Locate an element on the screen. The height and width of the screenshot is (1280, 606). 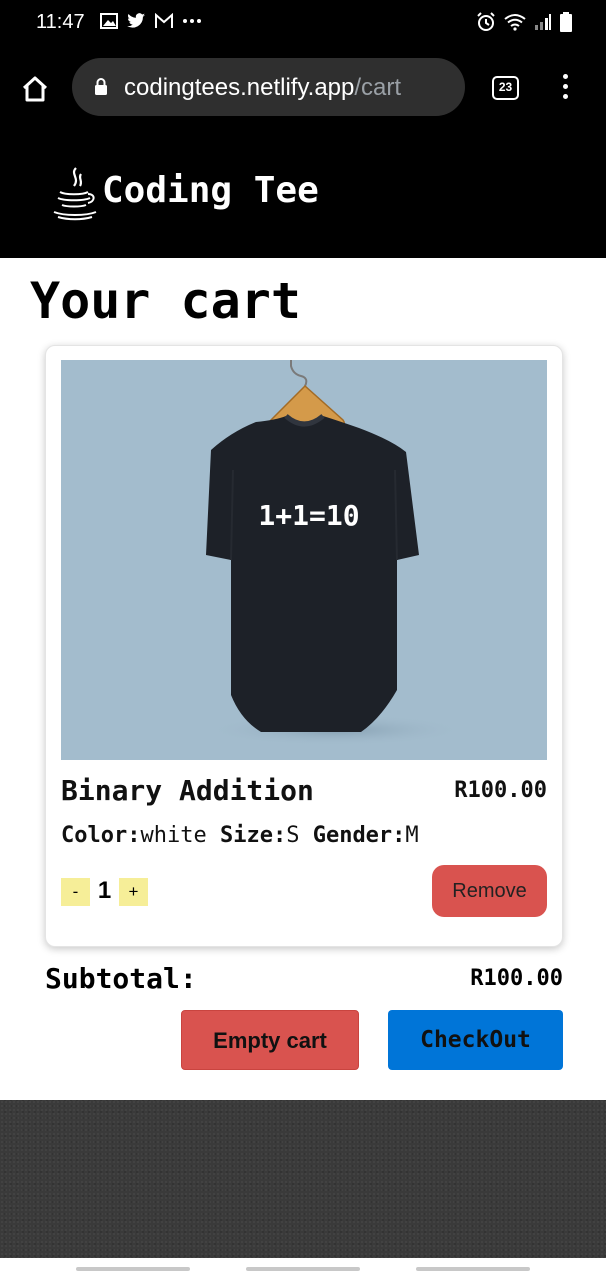
site-header: Coding Tee is located at coordinates (303, 195).